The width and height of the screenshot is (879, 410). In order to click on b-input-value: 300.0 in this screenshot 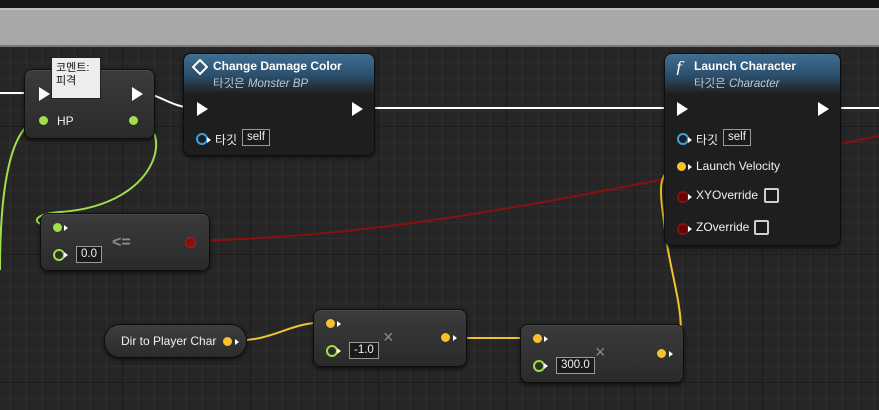, I will do `click(575, 365)`.